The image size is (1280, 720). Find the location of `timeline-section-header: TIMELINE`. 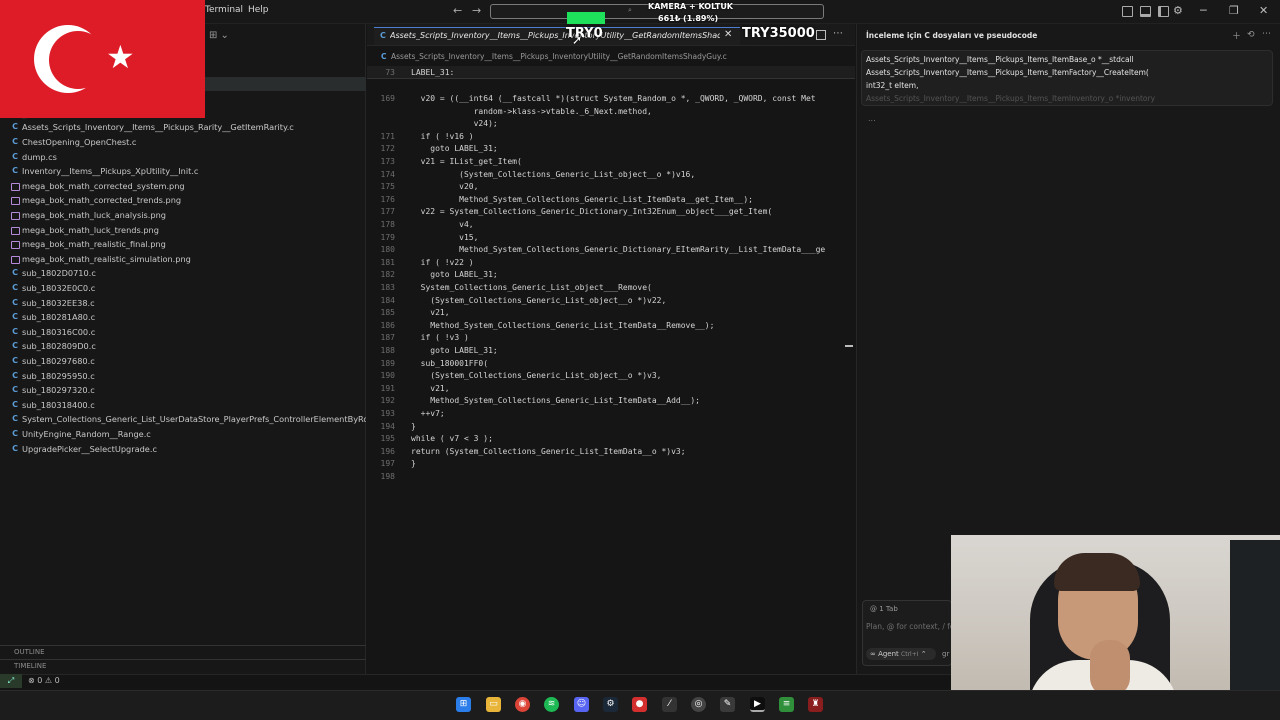

timeline-section-header: TIMELINE is located at coordinates (183, 665).